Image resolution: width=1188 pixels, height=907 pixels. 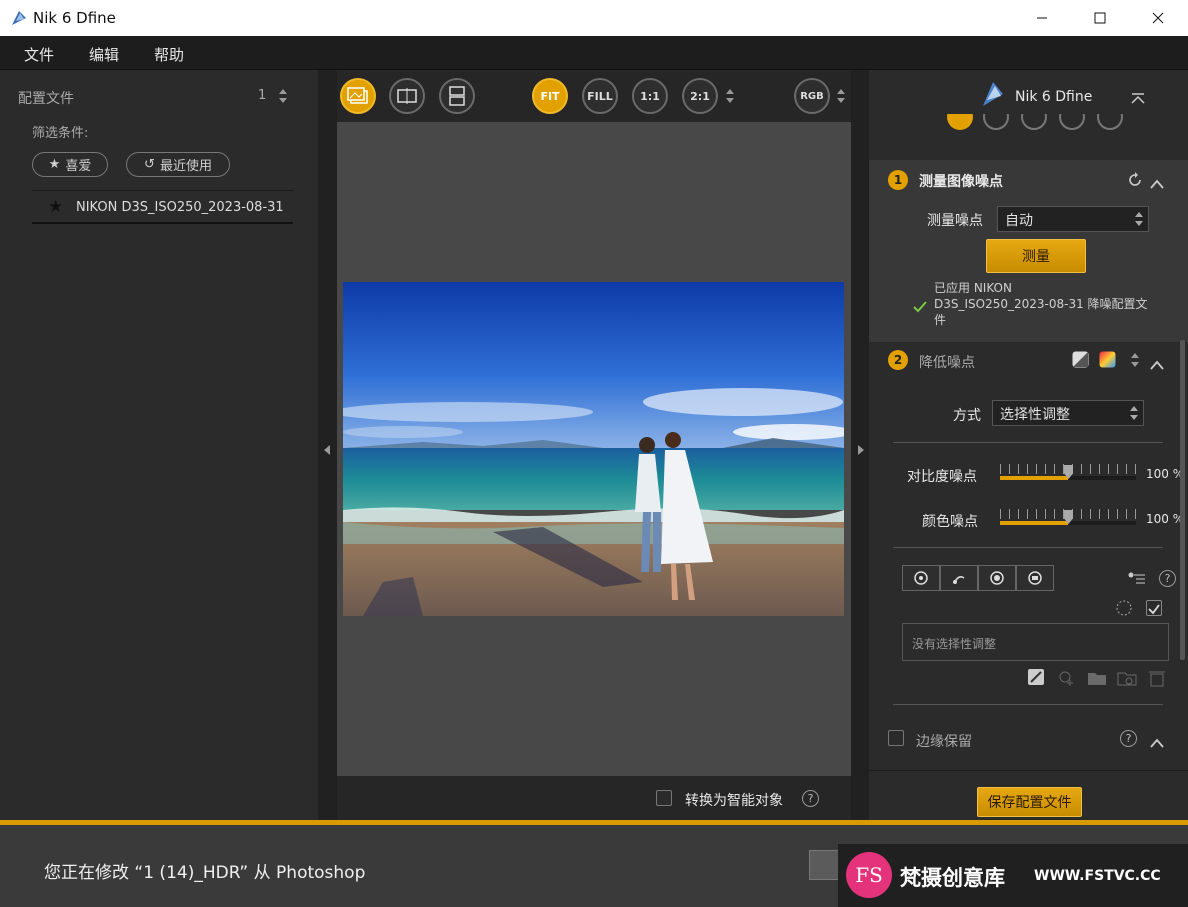 What do you see at coordinates (650, 96) in the screenshot?
I see `view-1to1-button: 1:1` at bounding box center [650, 96].